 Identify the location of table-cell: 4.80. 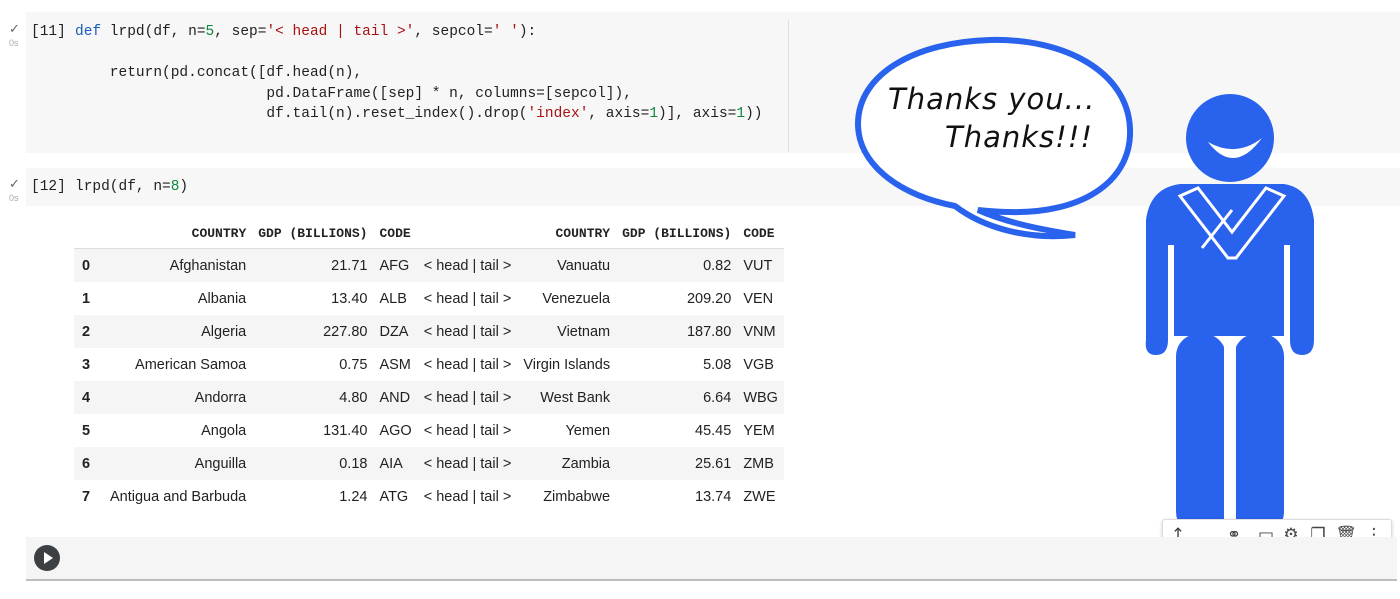
(313, 397).